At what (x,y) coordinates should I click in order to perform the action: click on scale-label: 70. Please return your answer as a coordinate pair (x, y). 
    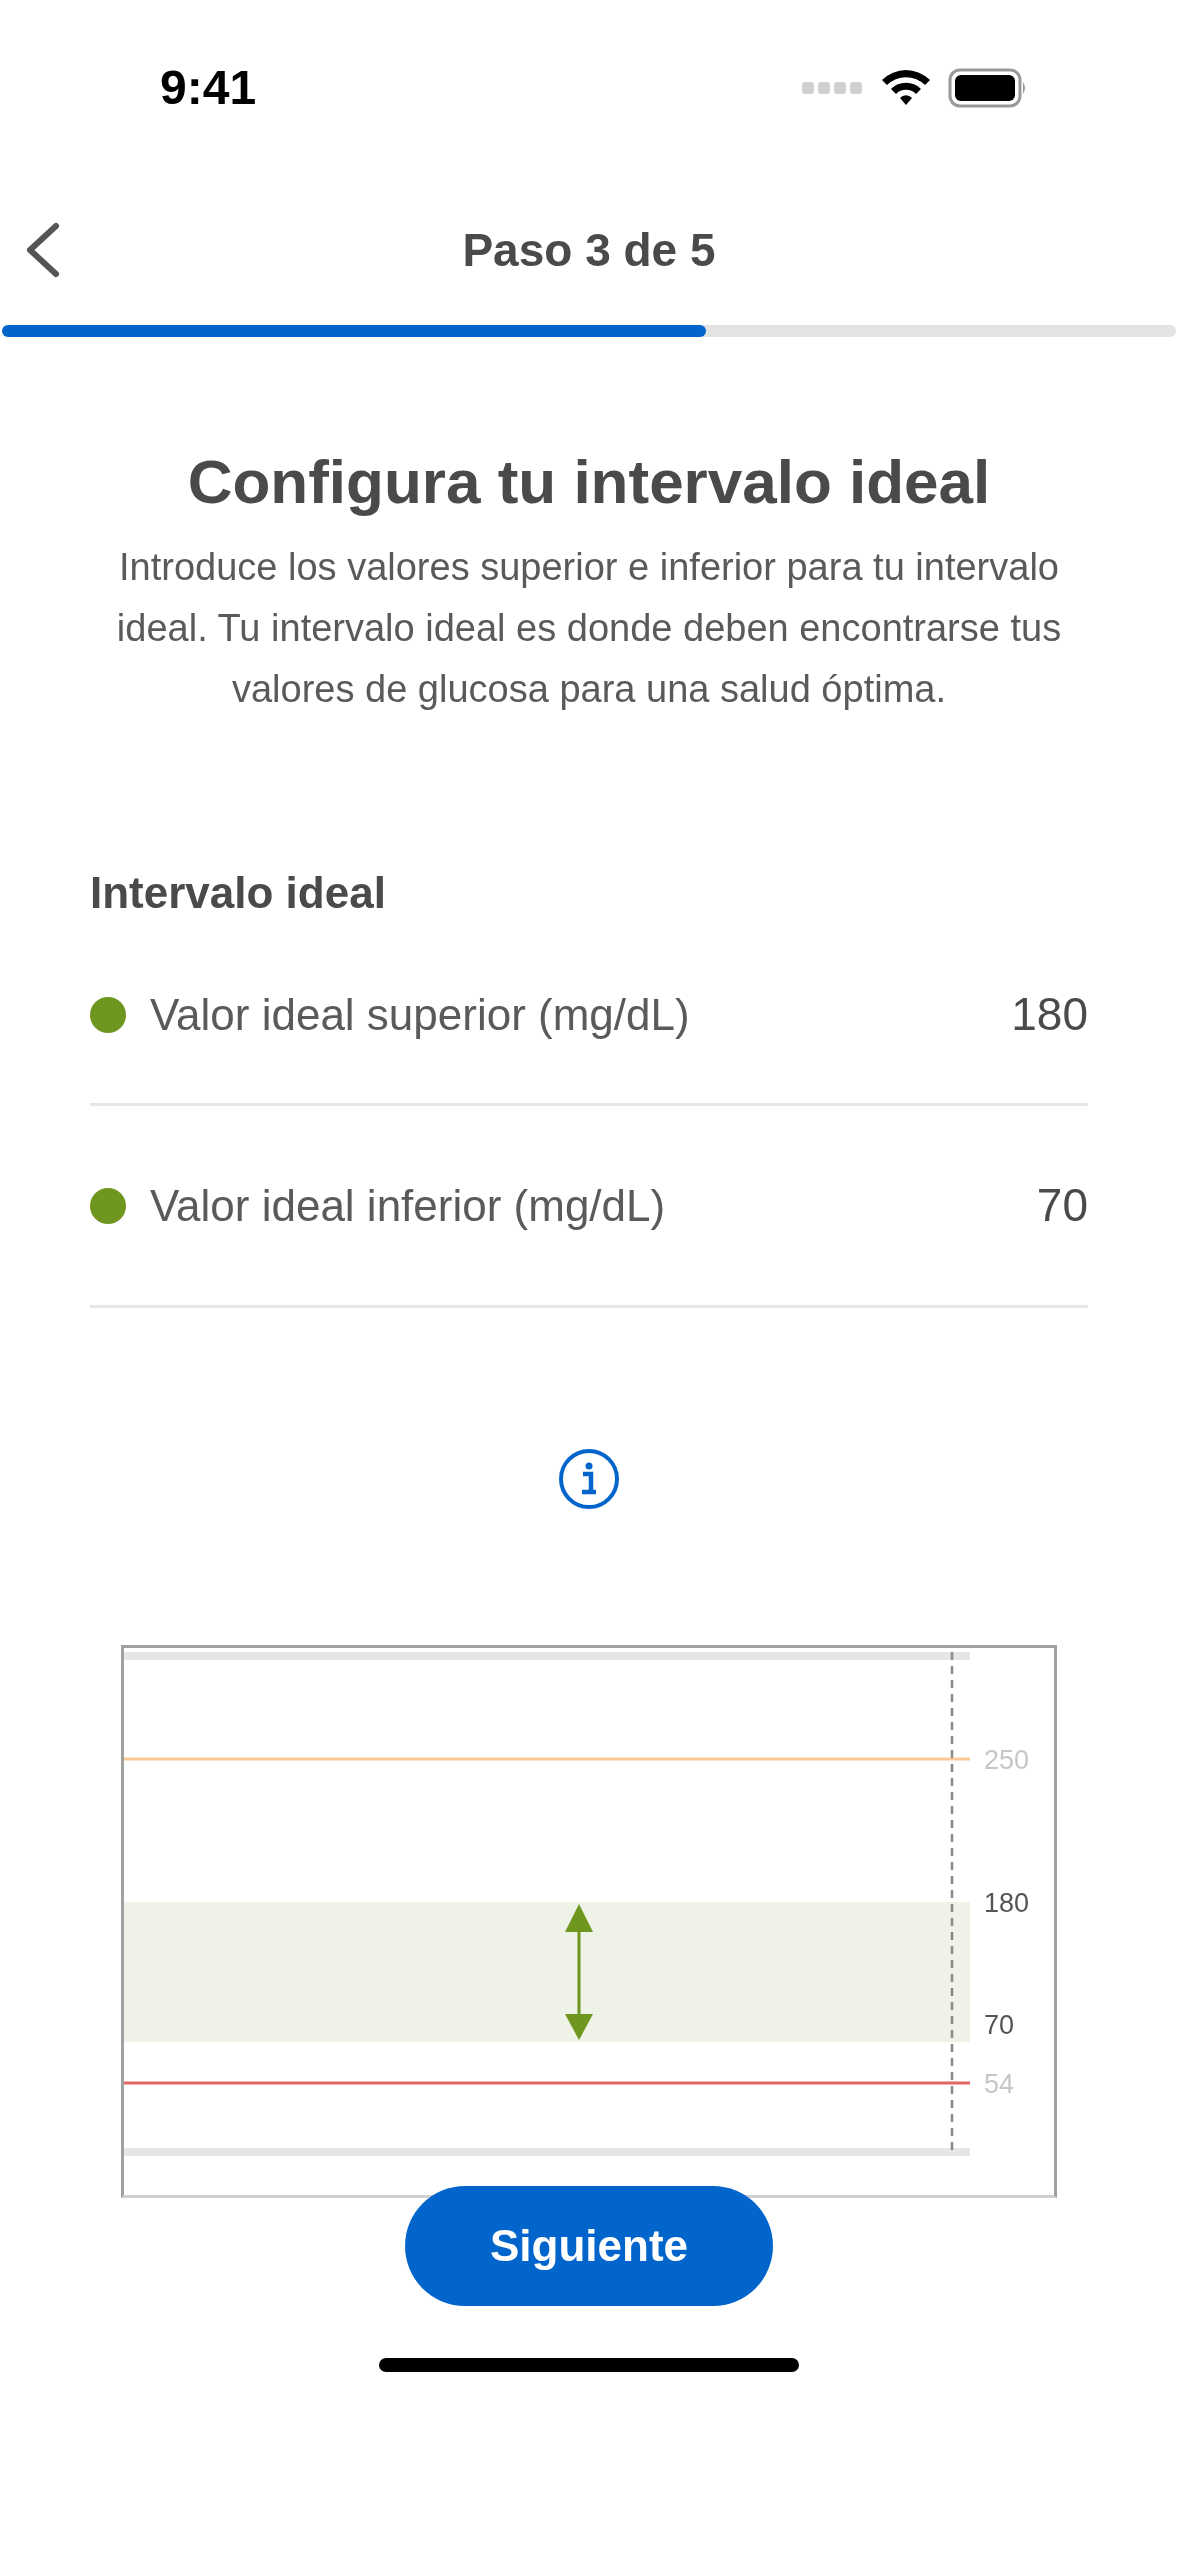
    Looking at the image, I should click on (999, 2025).